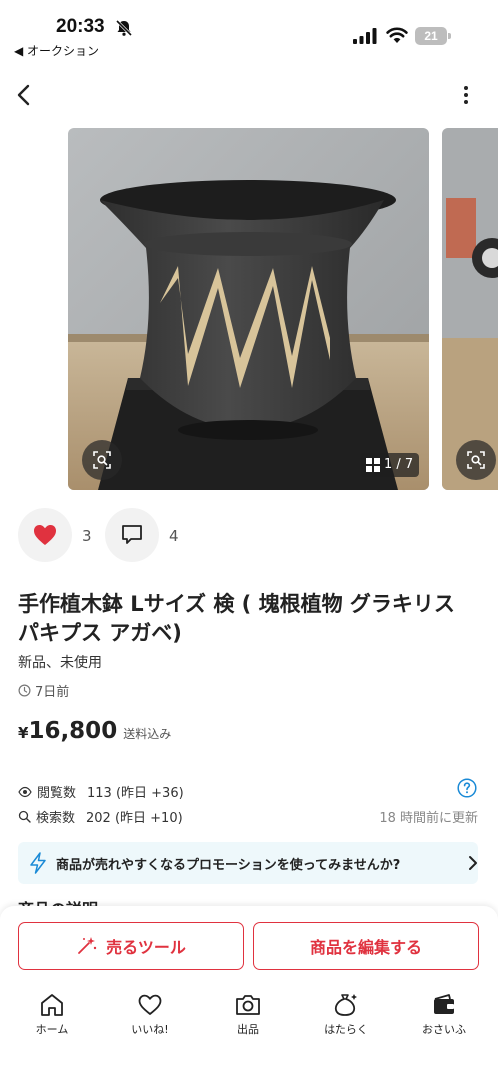  I want to click on shipping-label: 送料込み, so click(147, 734).